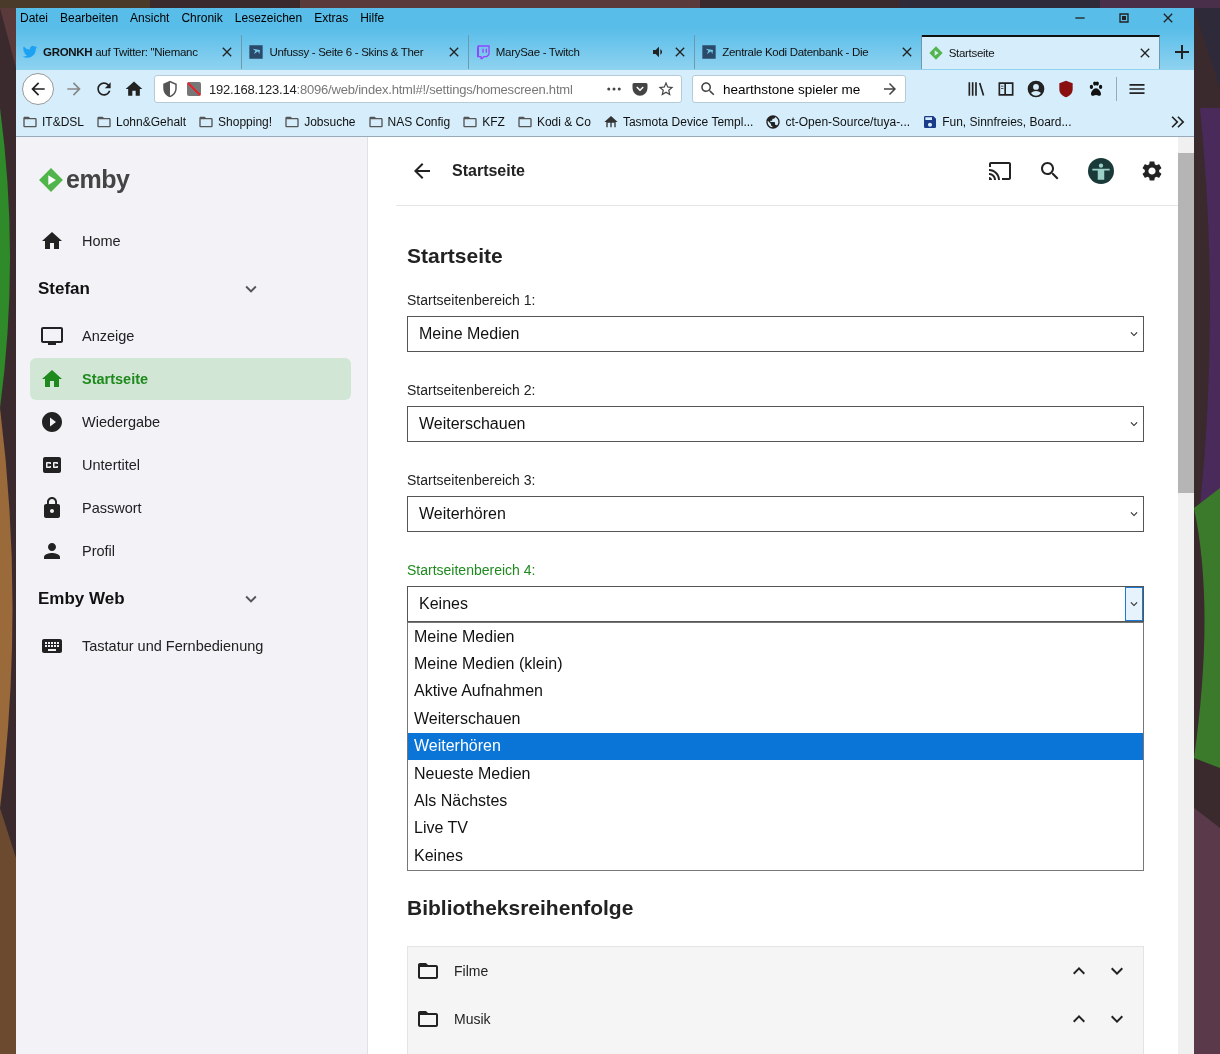 Image resolution: width=1220 pixels, height=1054 pixels. I want to click on sidebar-item: Wiedergabe, so click(190, 422).